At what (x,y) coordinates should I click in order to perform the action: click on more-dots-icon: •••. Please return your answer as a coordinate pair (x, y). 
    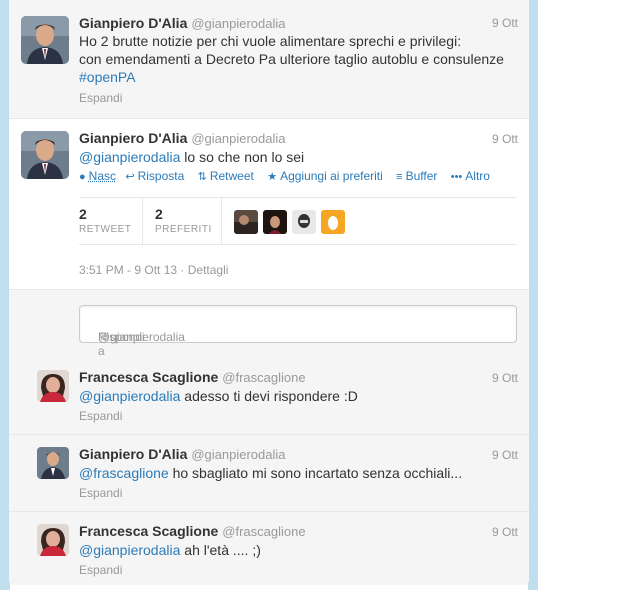
    Looking at the image, I should click on (456, 177).